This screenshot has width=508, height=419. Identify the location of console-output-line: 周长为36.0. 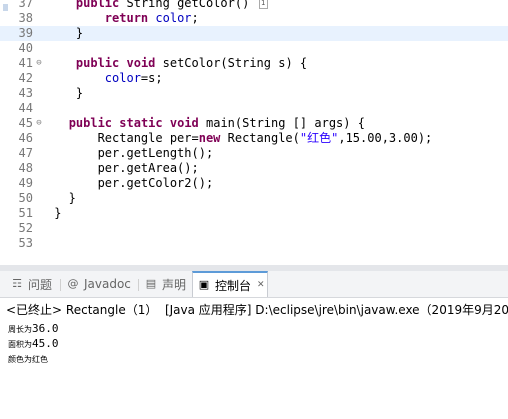
(33, 328).